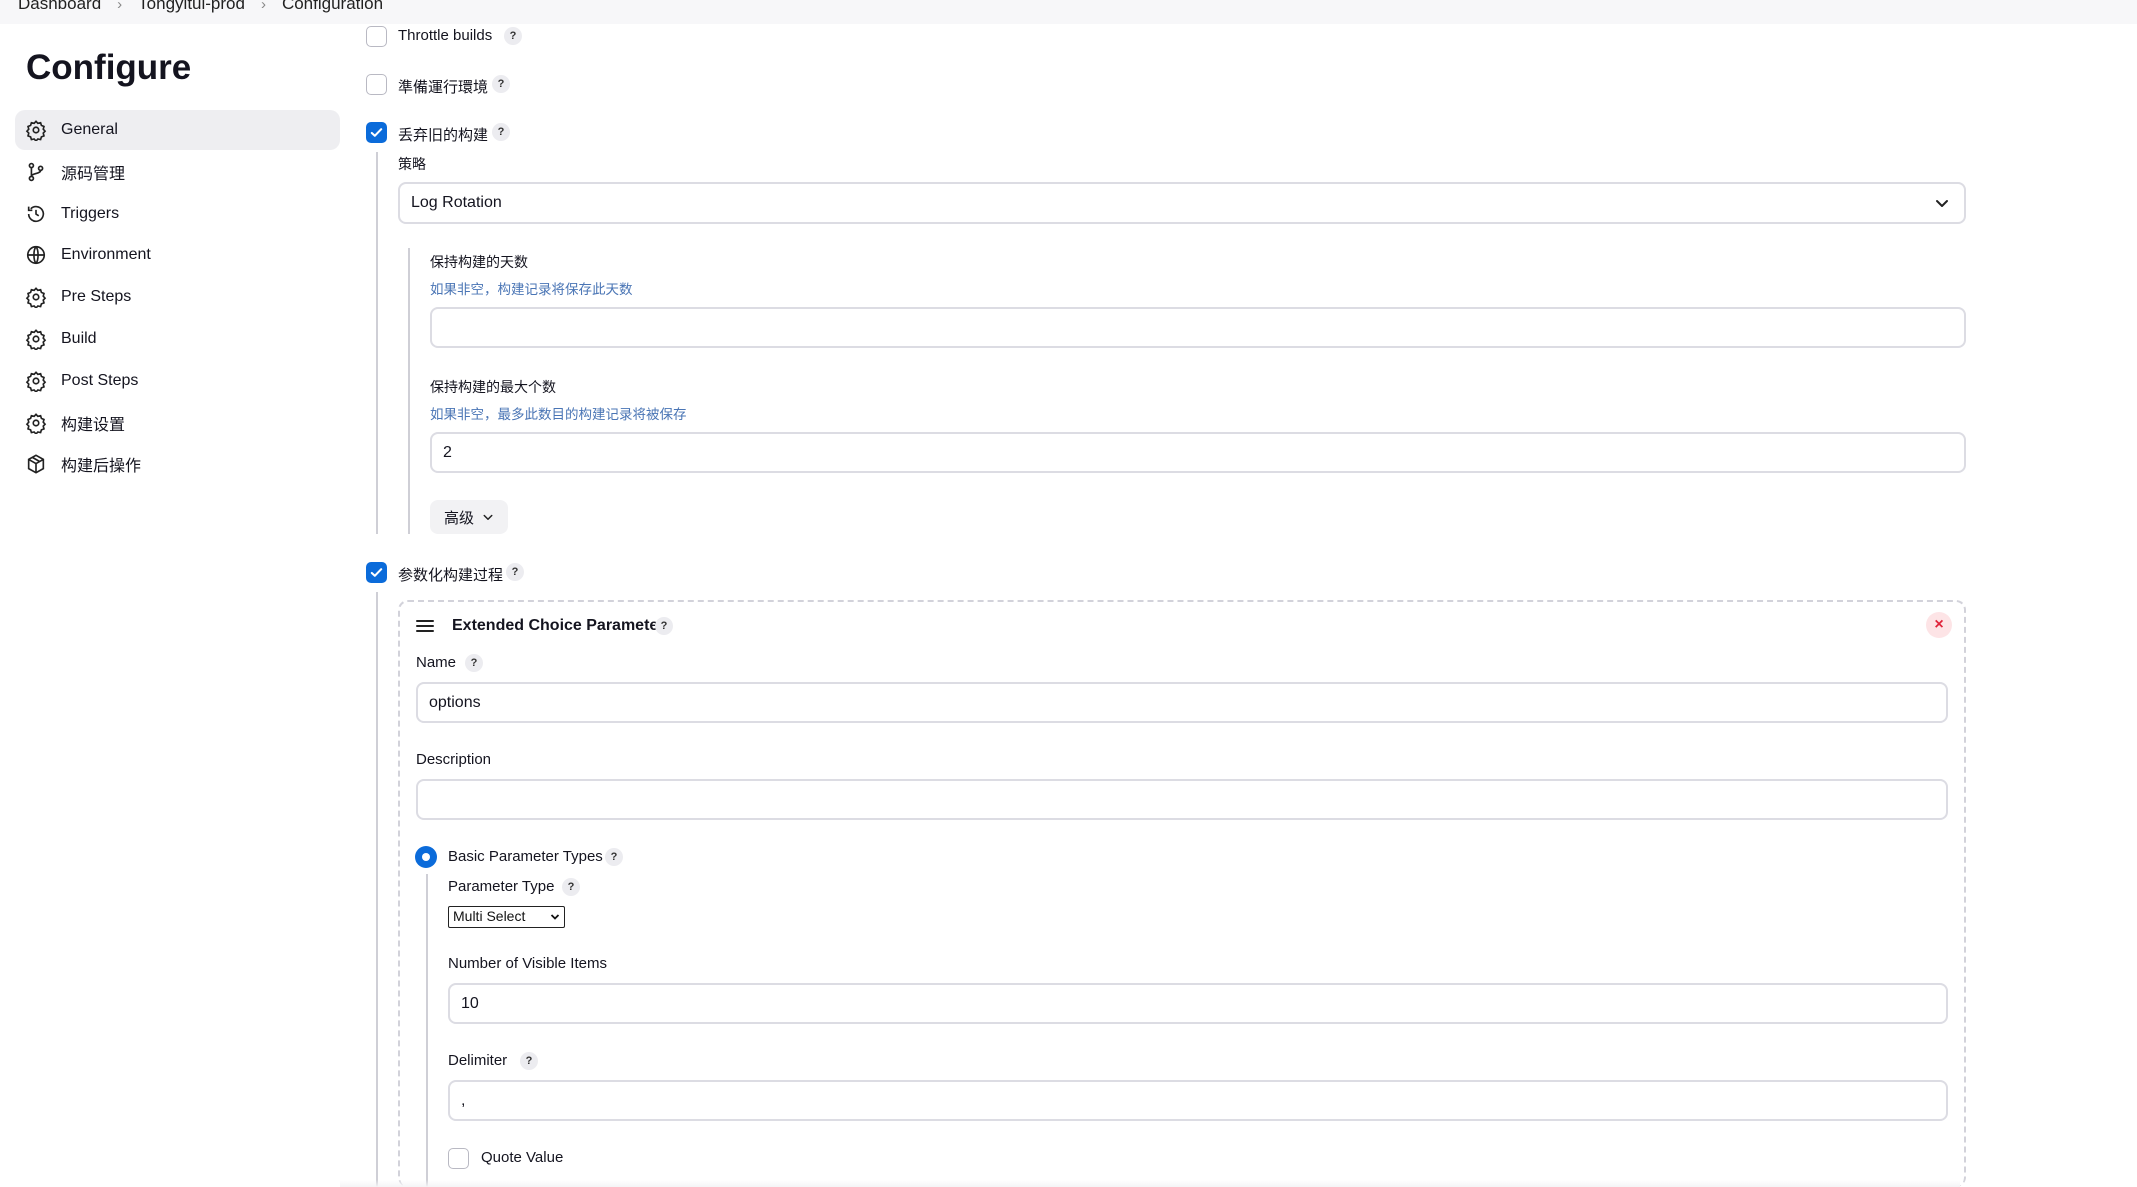 This screenshot has height=1187, width=2137. I want to click on sidebar-item-post-steps: Post Steps, so click(177, 381).